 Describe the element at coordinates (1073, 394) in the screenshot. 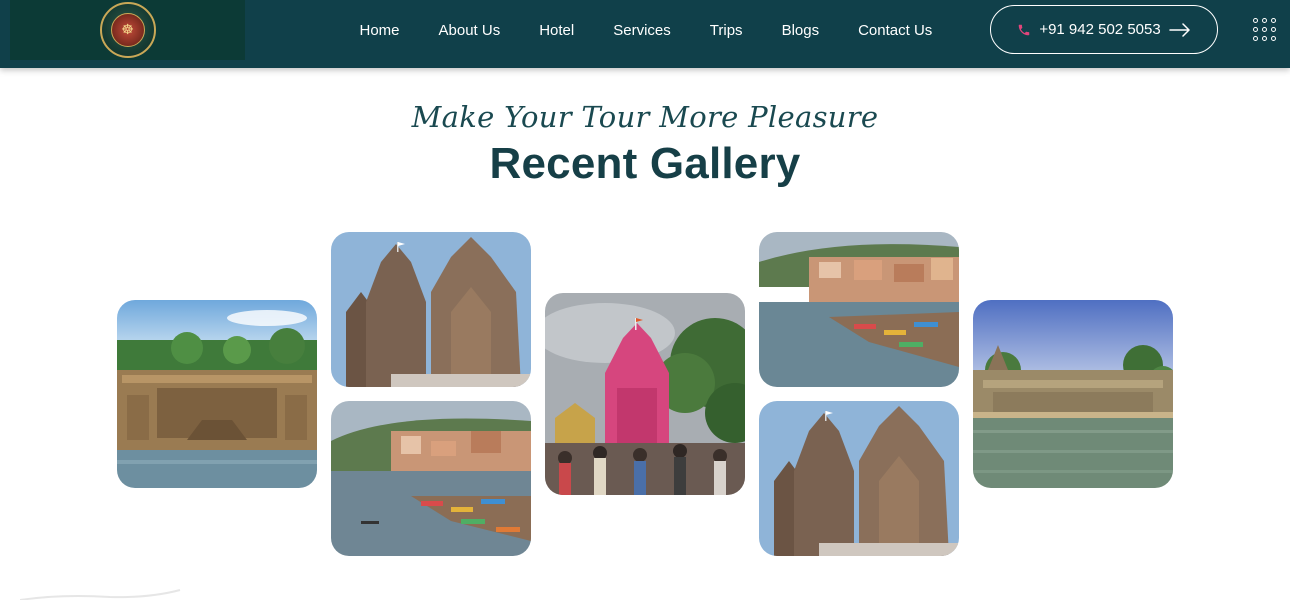

I see `temple-riverbank-photo` at that location.